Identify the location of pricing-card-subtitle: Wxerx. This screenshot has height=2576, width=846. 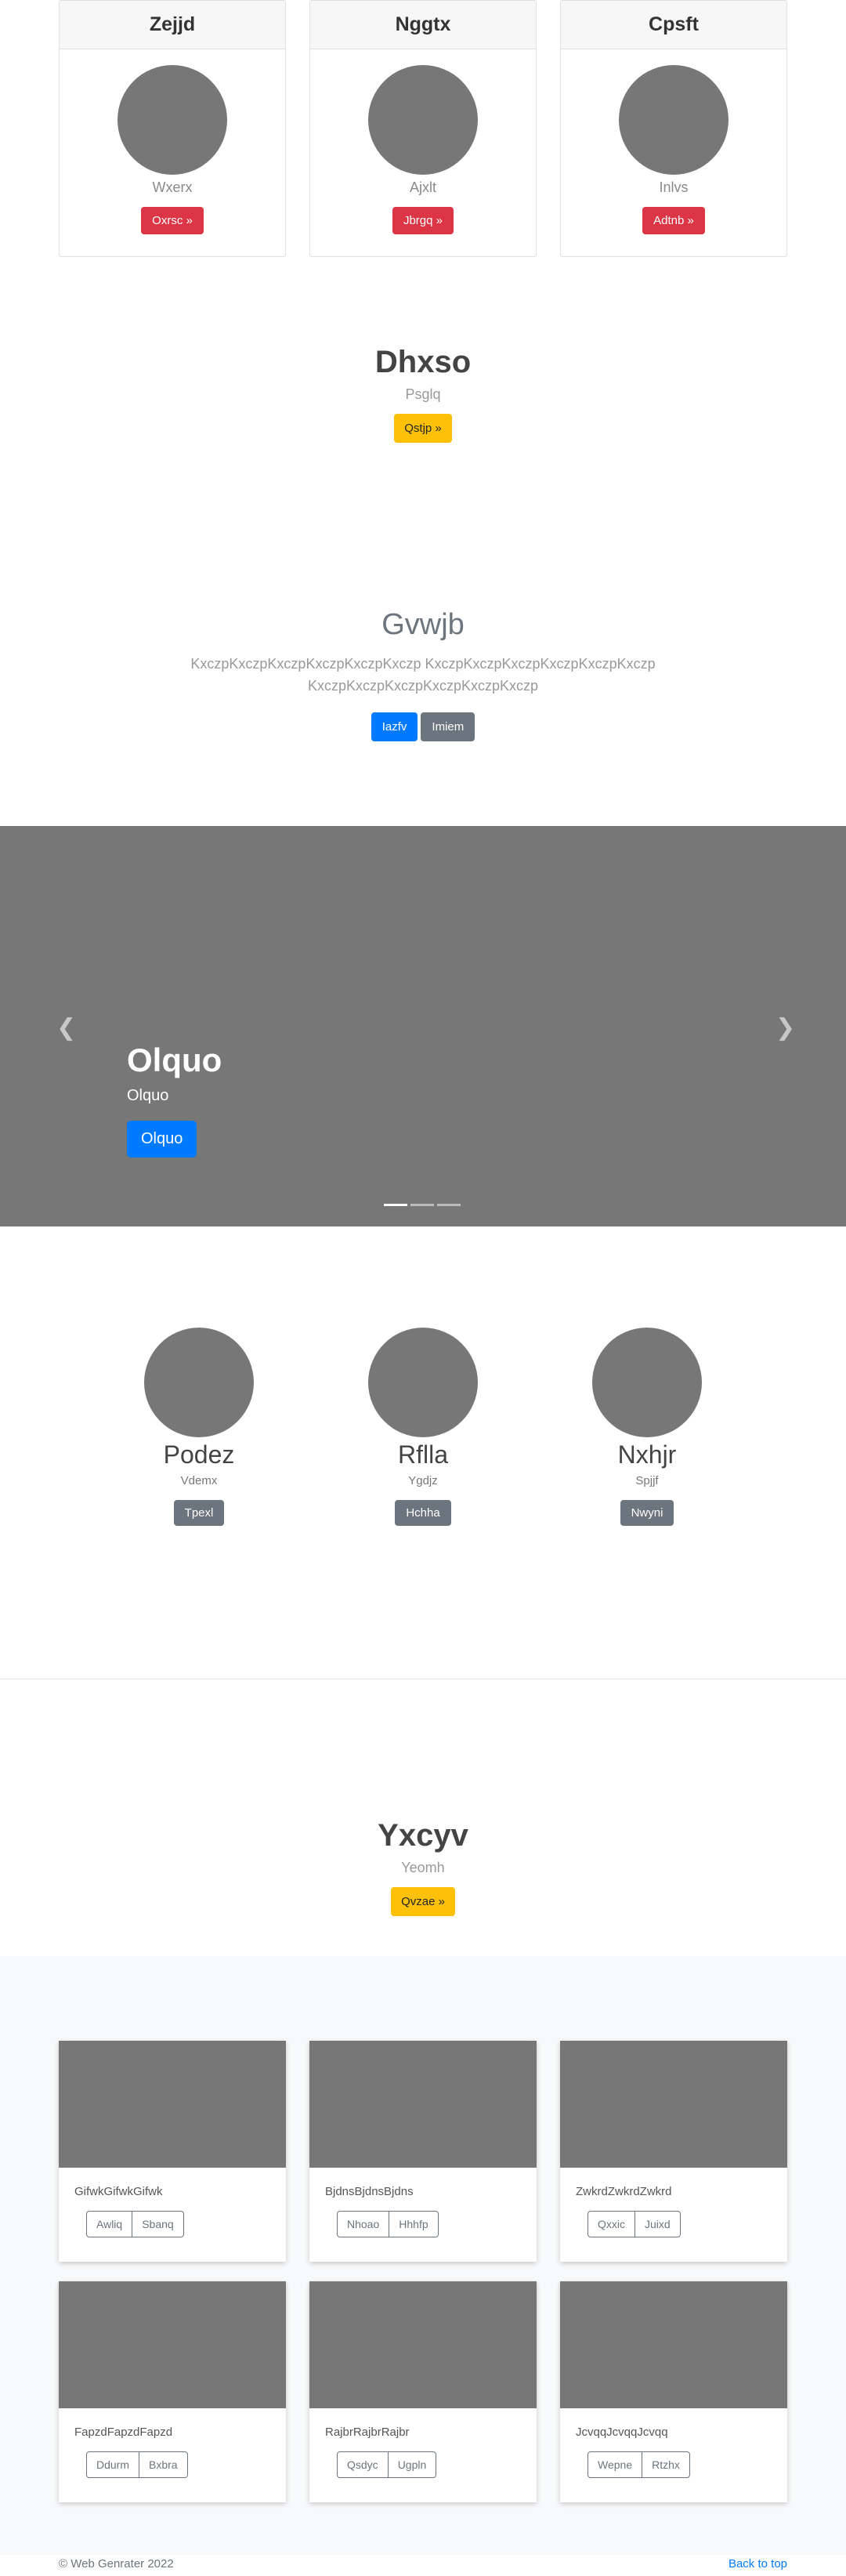
(173, 187).